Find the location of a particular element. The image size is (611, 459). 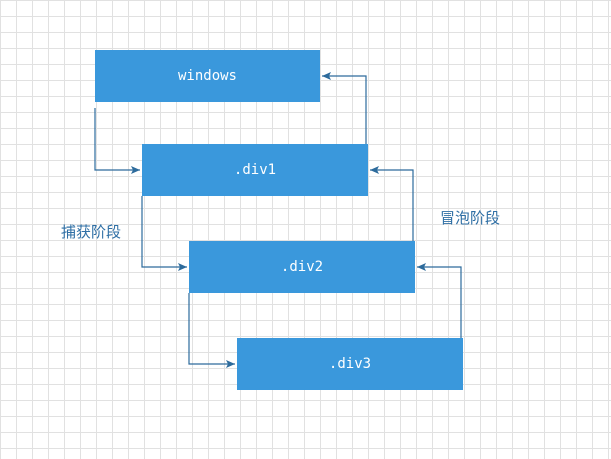

bubble-phase-label: 冒泡阶段 is located at coordinates (470, 218).